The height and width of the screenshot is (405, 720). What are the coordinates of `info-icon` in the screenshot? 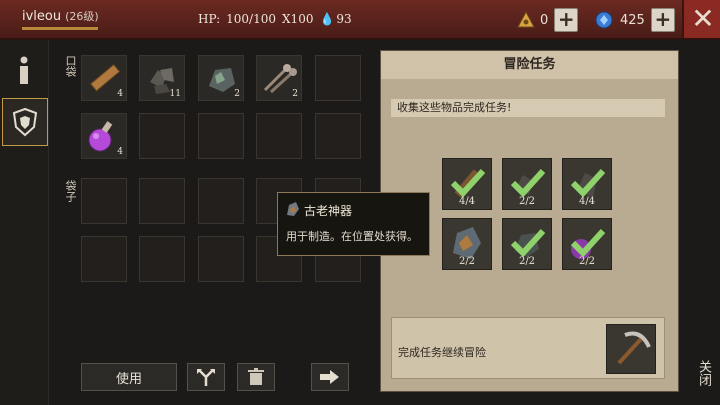 It's located at (24, 70).